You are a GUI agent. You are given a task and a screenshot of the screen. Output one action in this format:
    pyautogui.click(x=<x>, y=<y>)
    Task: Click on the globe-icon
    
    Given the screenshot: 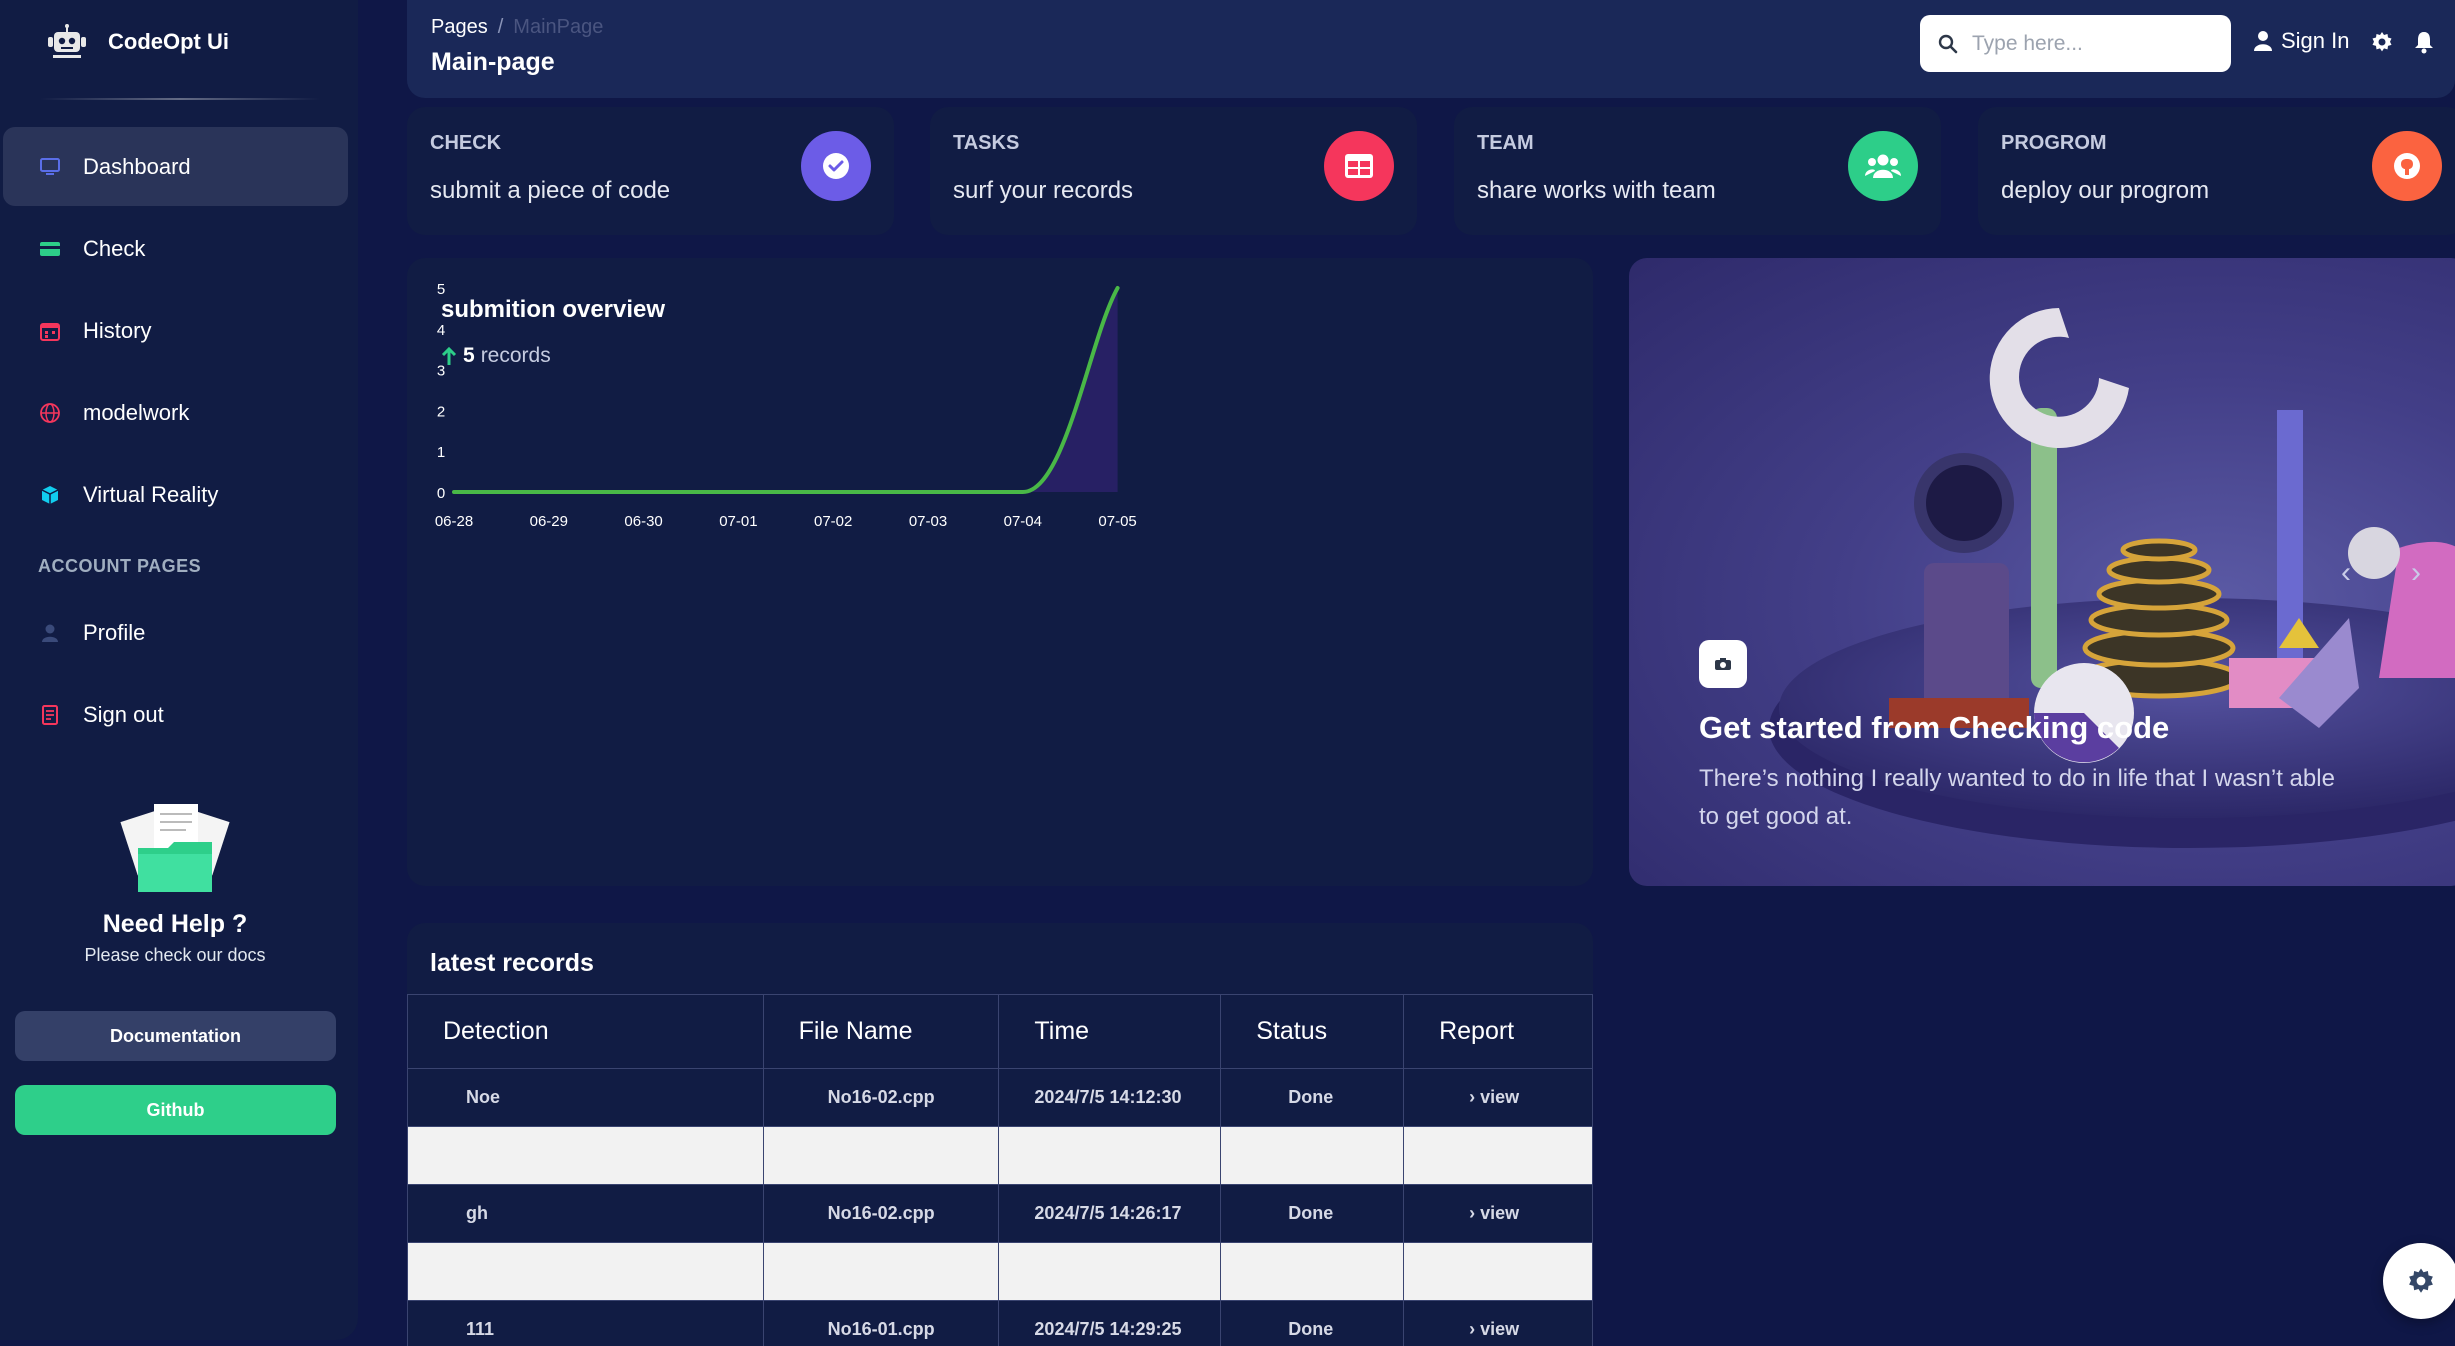 What is the action you would take?
    pyautogui.click(x=50, y=412)
    